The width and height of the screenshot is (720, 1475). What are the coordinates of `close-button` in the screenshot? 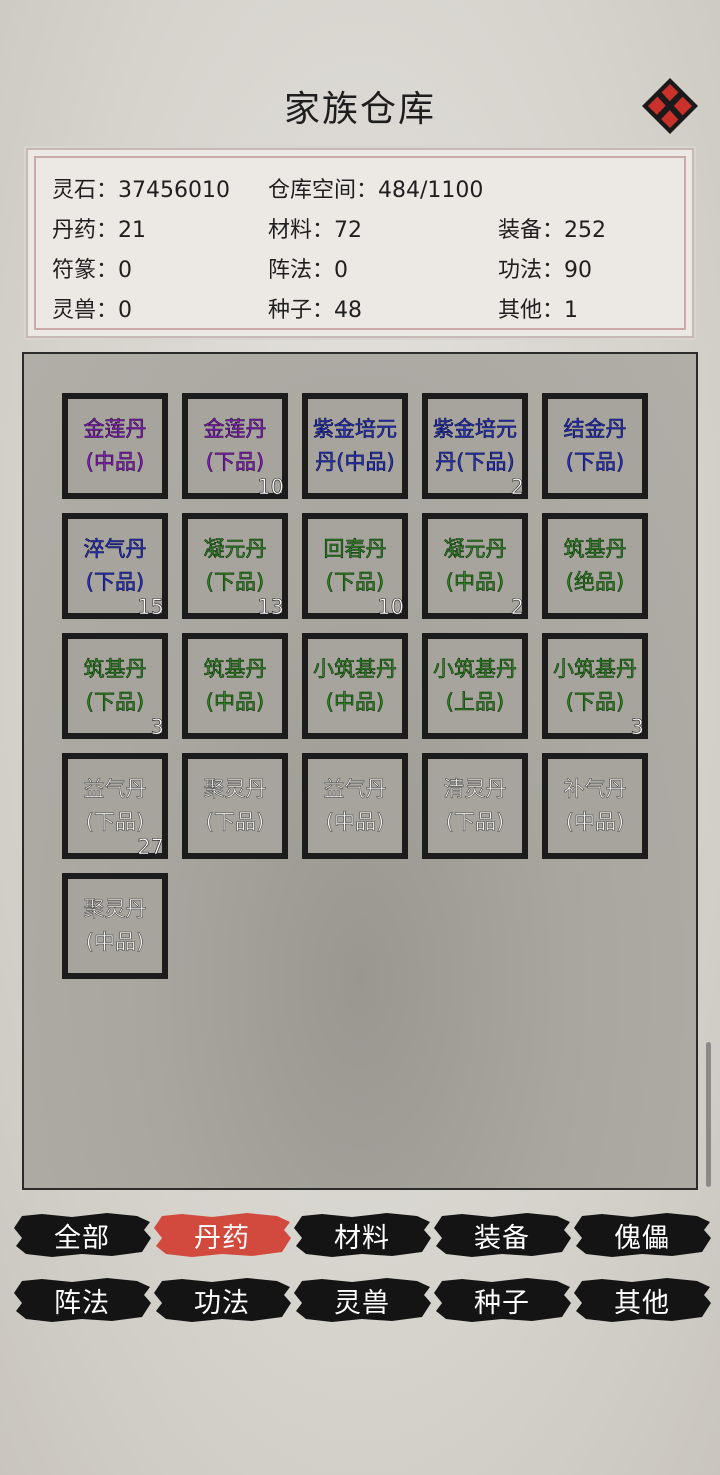 It's located at (670, 106).